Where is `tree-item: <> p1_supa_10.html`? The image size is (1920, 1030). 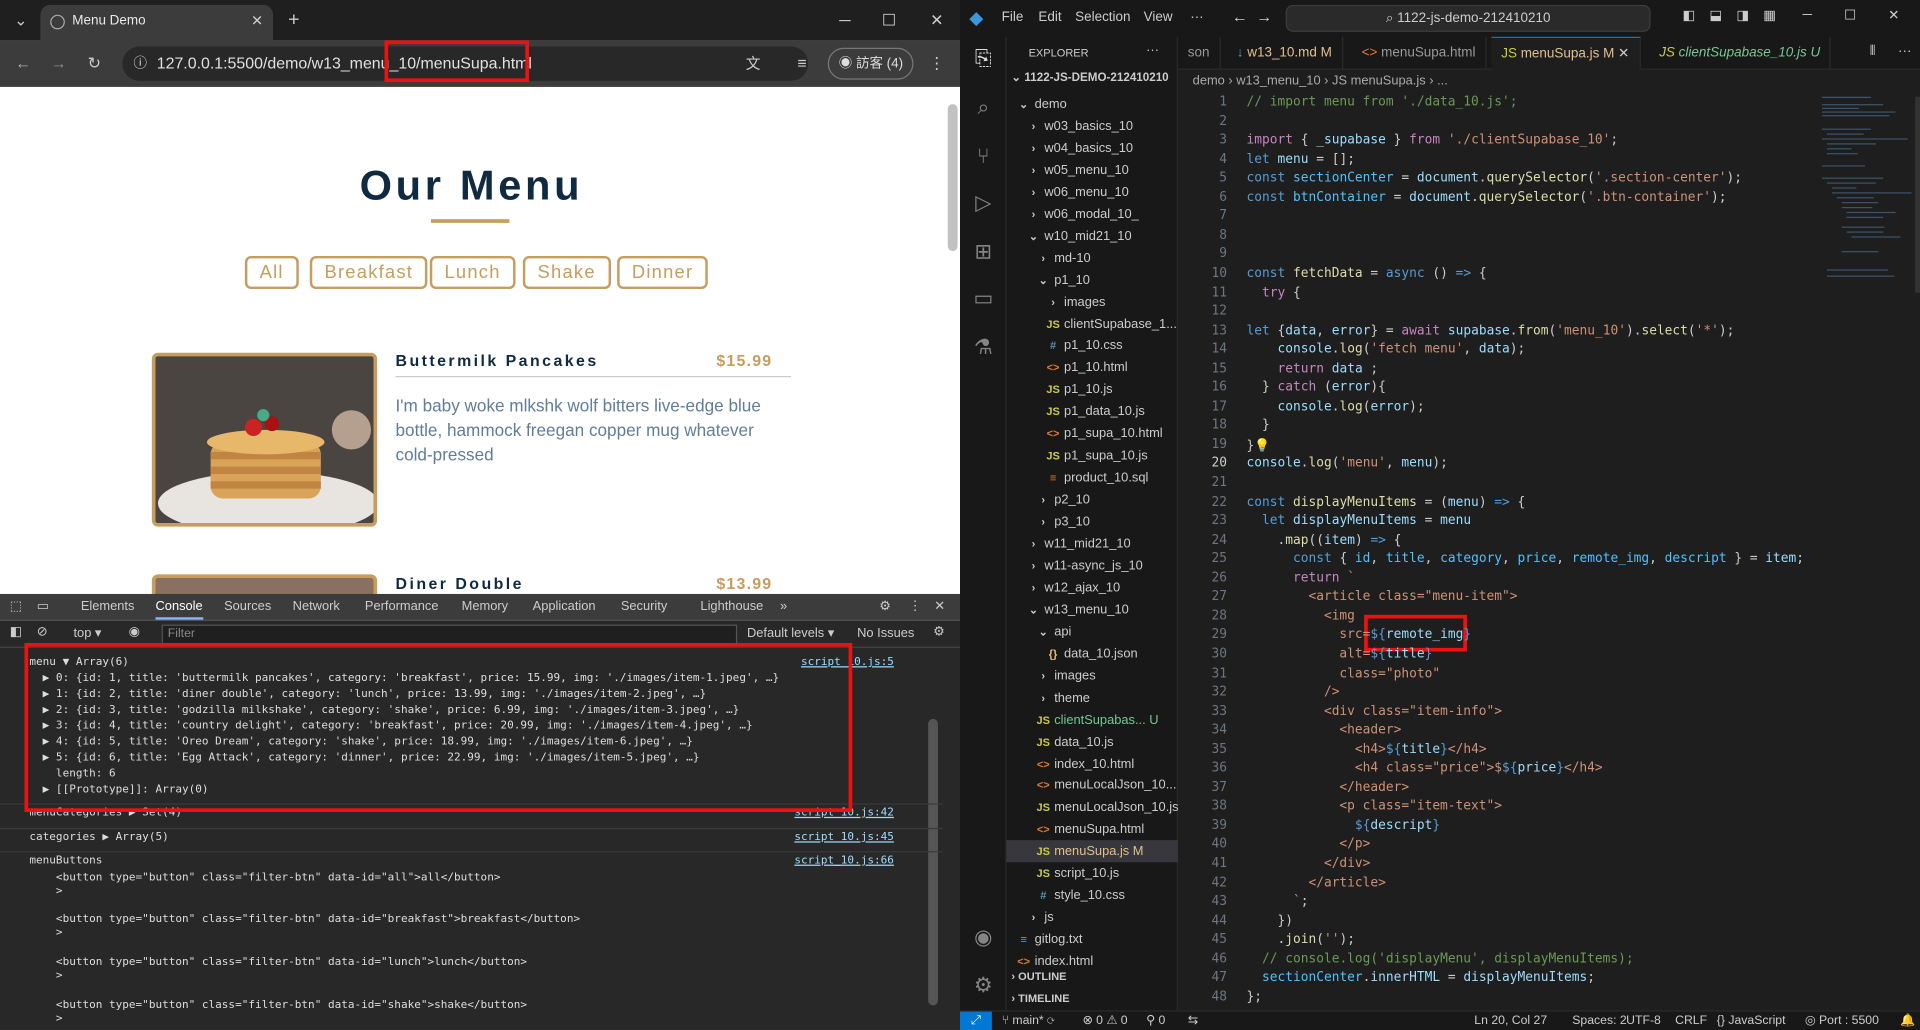
tree-item: <> p1_supa_10.html is located at coordinates (1092, 434).